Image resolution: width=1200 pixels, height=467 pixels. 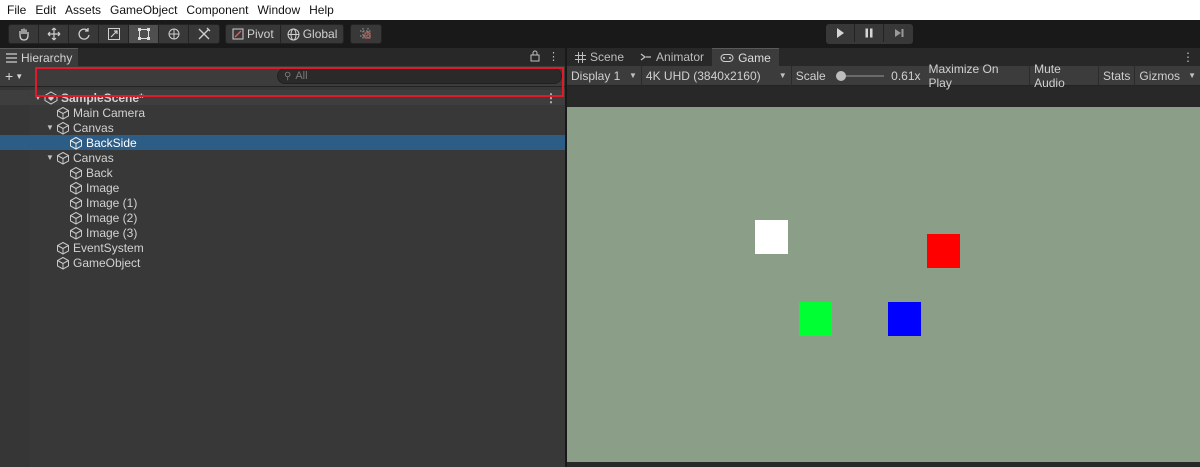 I want to click on grid-snap-button, so click(x=366, y=34).